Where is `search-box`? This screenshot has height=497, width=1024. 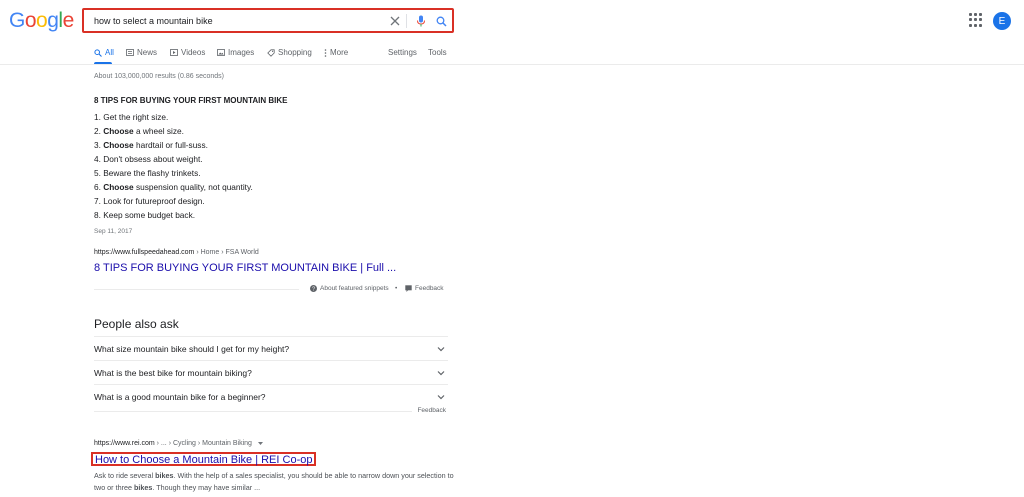 search-box is located at coordinates (268, 20).